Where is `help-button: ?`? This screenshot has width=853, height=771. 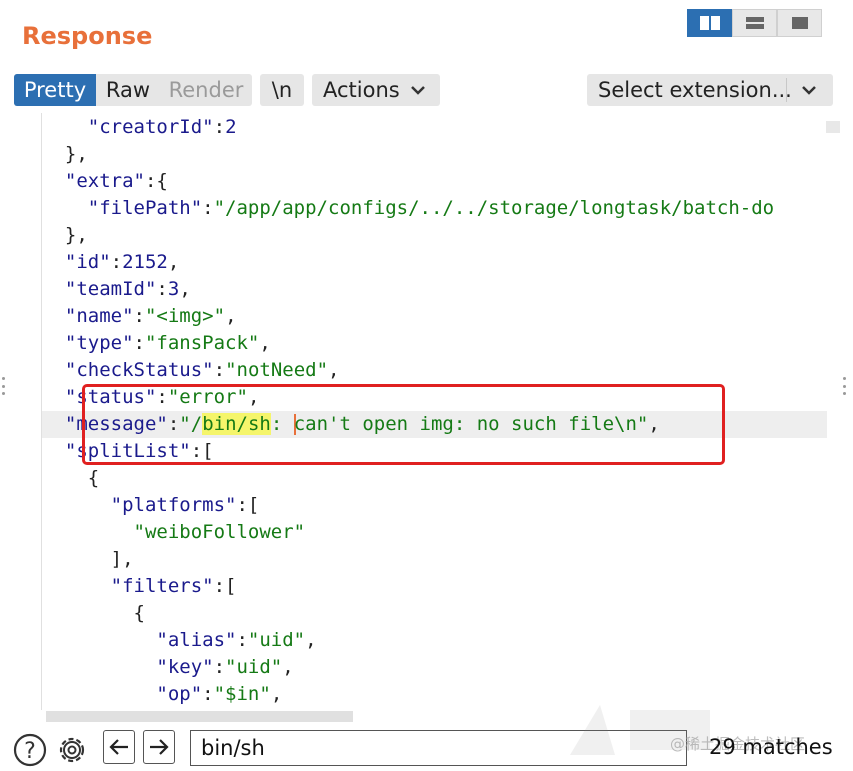 help-button: ? is located at coordinates (30, 750).